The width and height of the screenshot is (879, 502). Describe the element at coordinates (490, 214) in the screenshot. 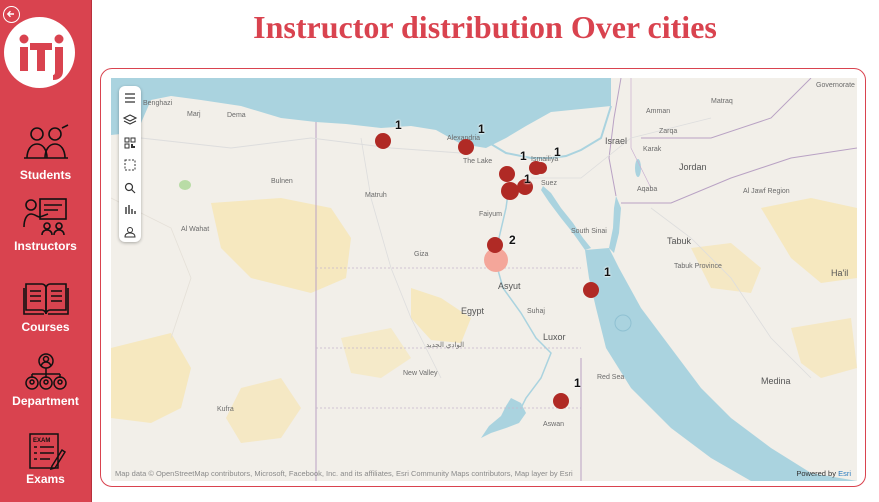

I see `place-label: Faiyum` at that location.